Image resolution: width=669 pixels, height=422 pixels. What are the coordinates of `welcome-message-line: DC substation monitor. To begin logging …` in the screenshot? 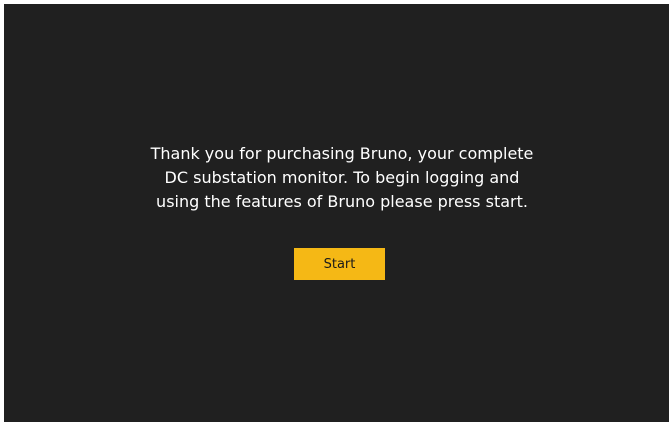 It's located at (342, 177).